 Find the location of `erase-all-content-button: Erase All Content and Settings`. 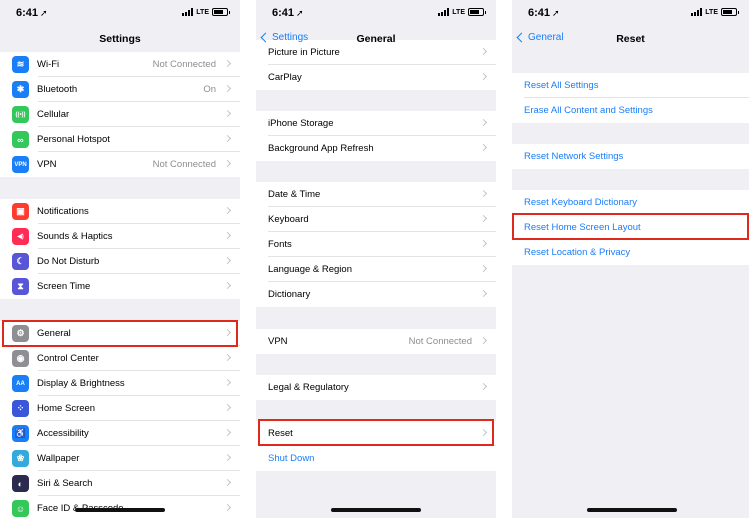

erase-all-content-button: Erase All Content and Settings is located at coordinates (630, 110).